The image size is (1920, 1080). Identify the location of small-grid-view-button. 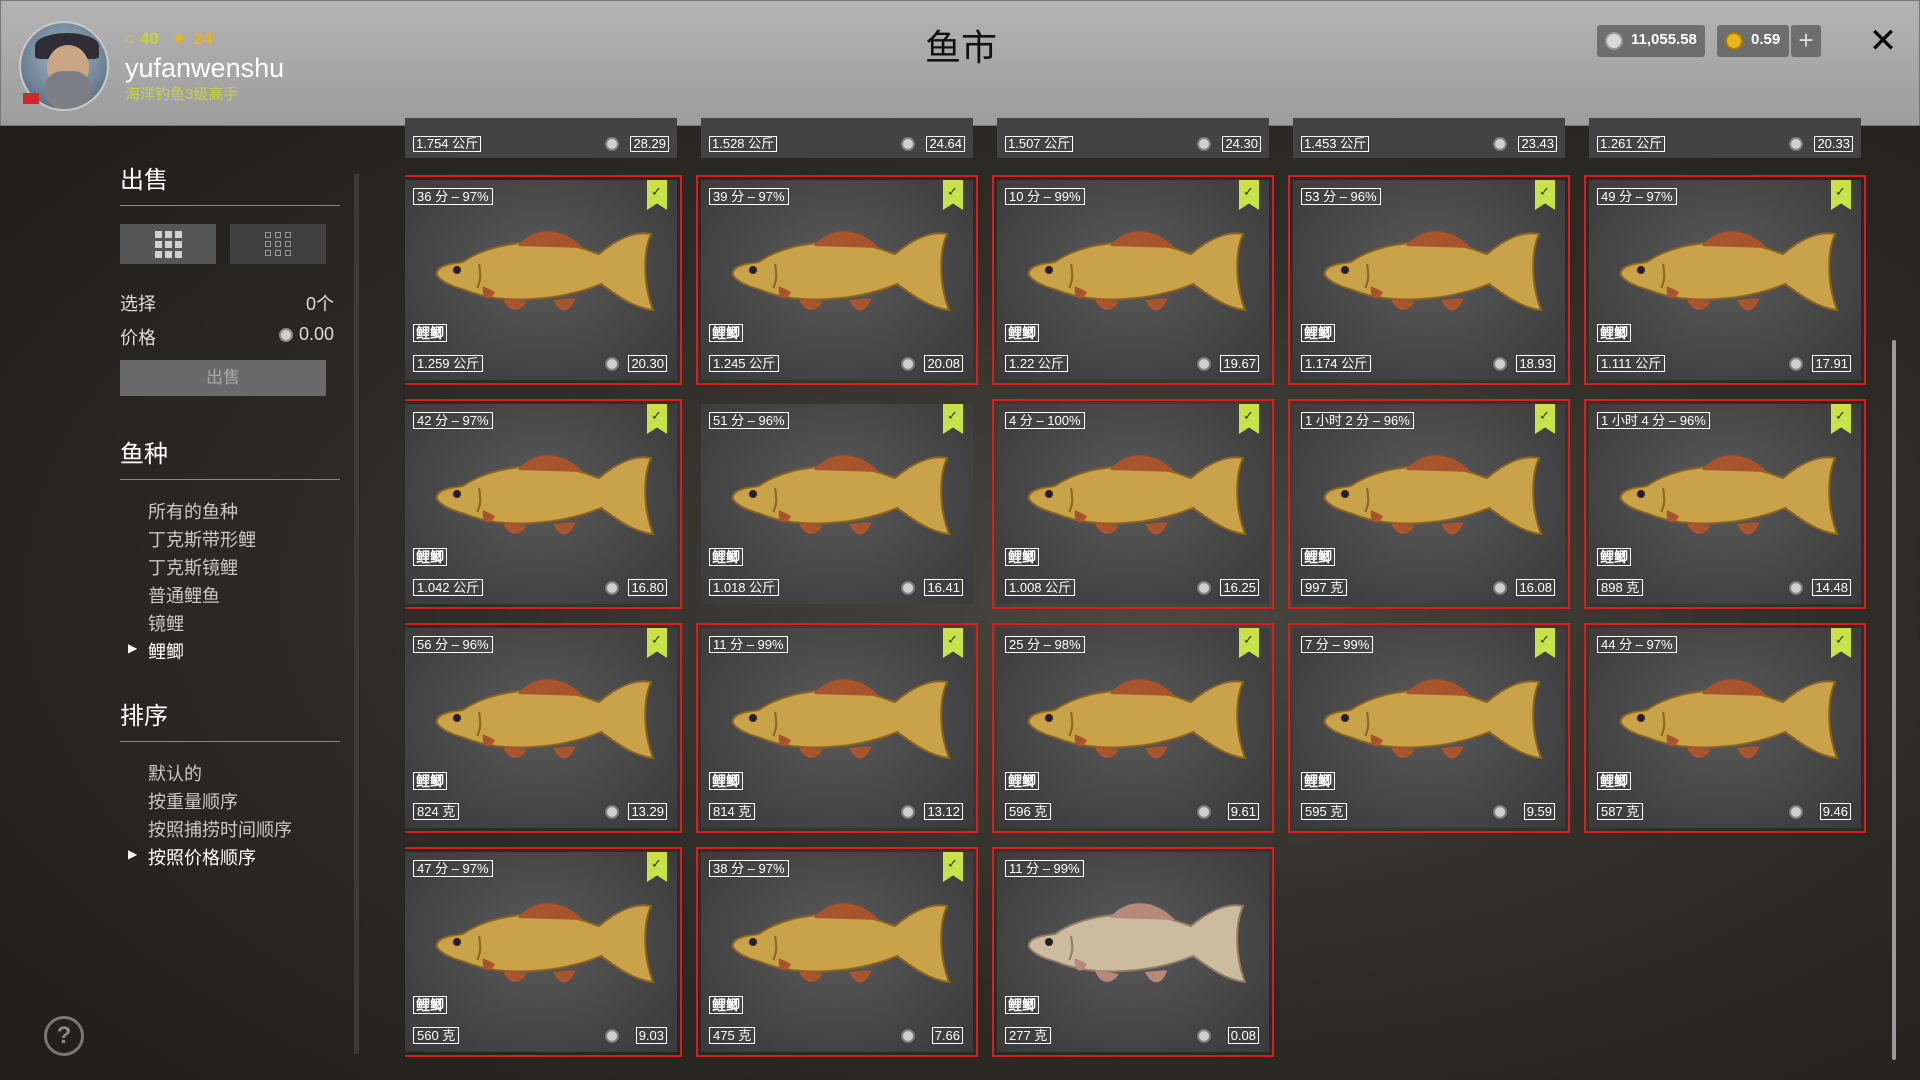
(278, 244).